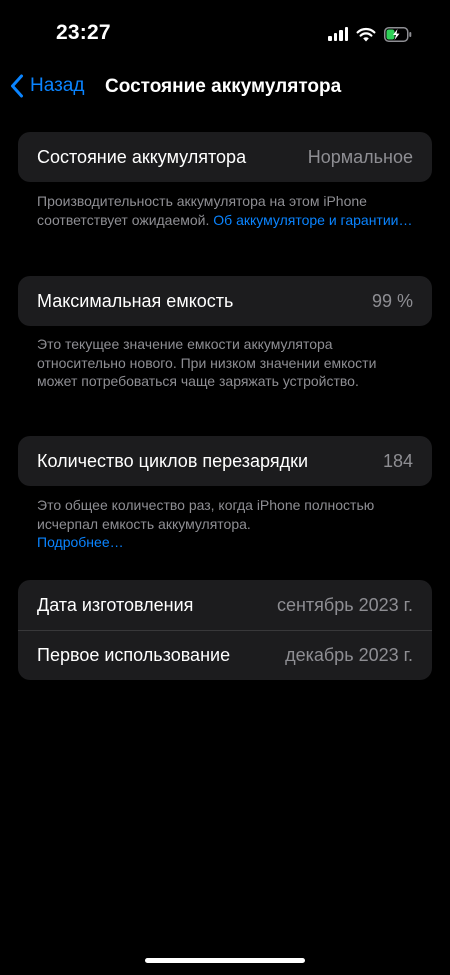 This screenshot has height=975, width=450. Describe the element at coordinates (392, 300) in the screenshot. I see `max-capacity-value: 99 %` at that location.